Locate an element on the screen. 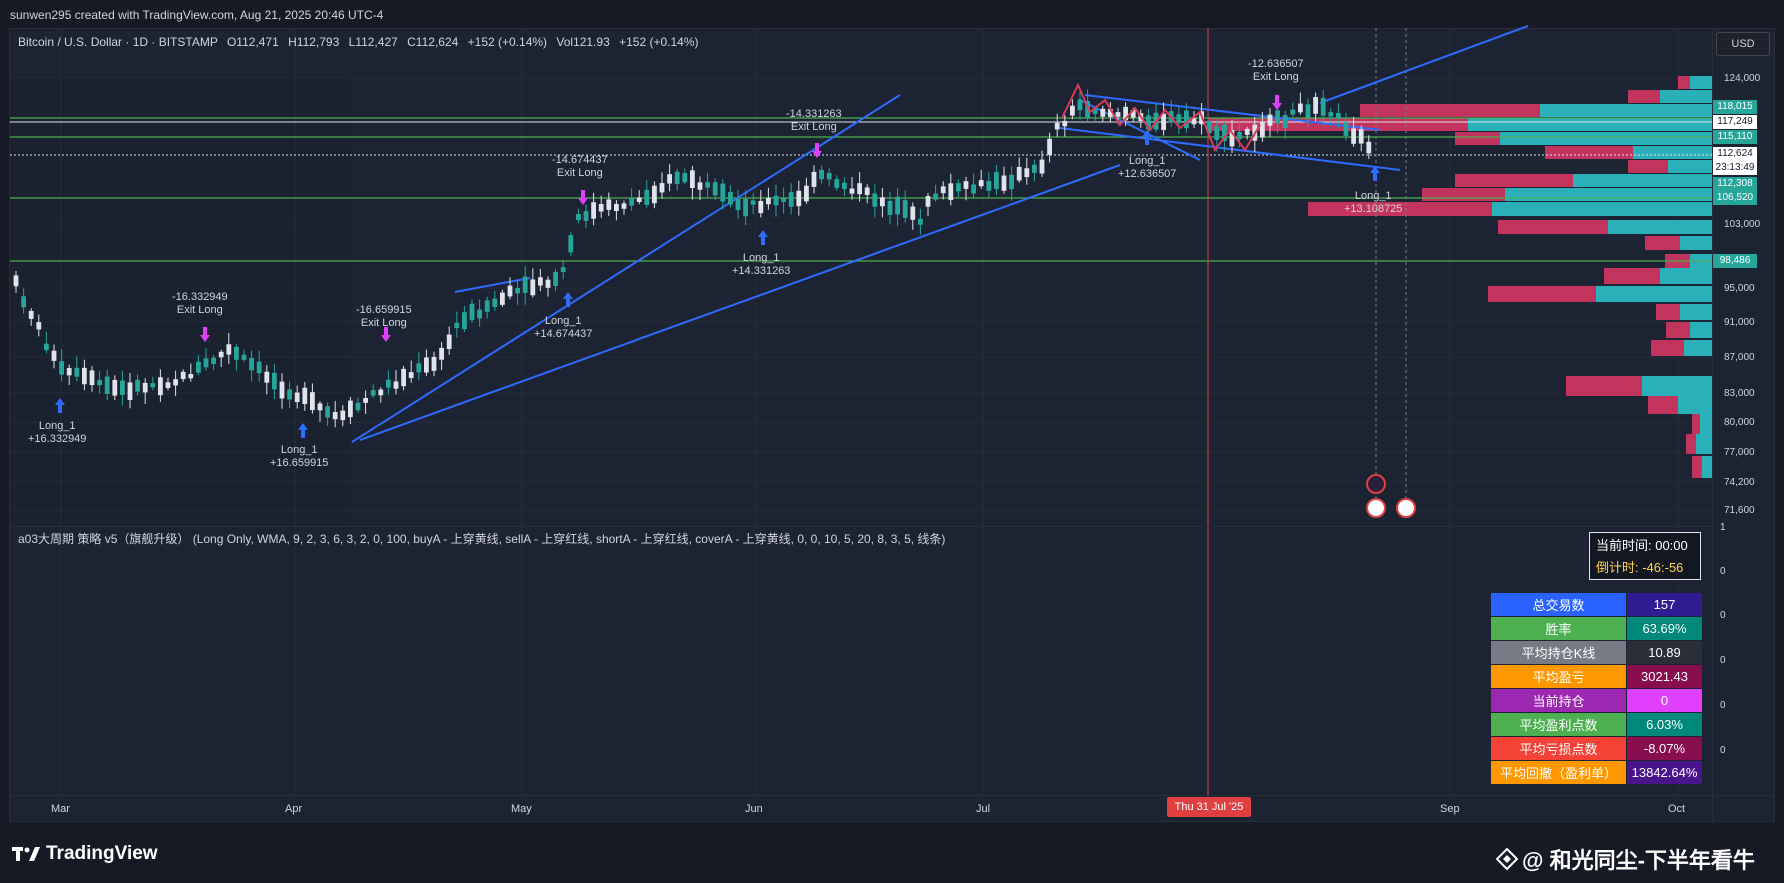 This screenshot has width=1784, height=883. currency-button: USD is located at coordinates (1743, 44).